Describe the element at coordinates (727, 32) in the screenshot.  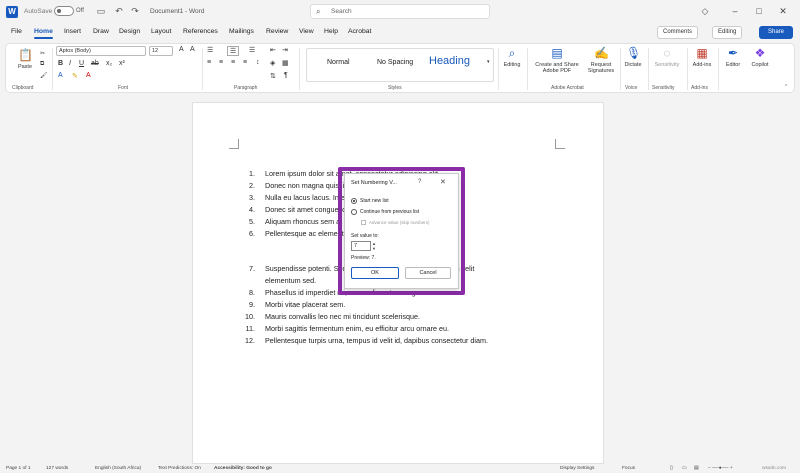
I see `editing-mode-button: Editing` at that location.